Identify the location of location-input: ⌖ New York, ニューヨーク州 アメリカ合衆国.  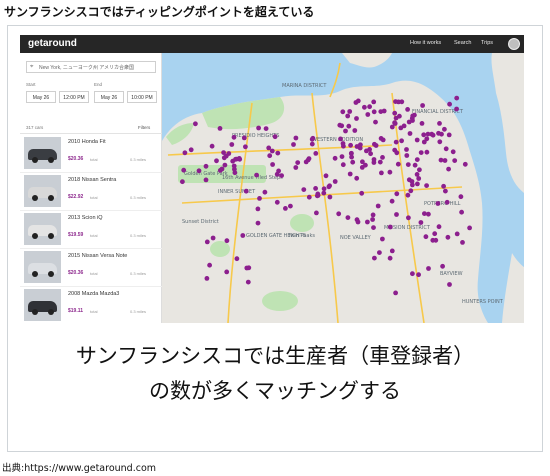
(91, 67).